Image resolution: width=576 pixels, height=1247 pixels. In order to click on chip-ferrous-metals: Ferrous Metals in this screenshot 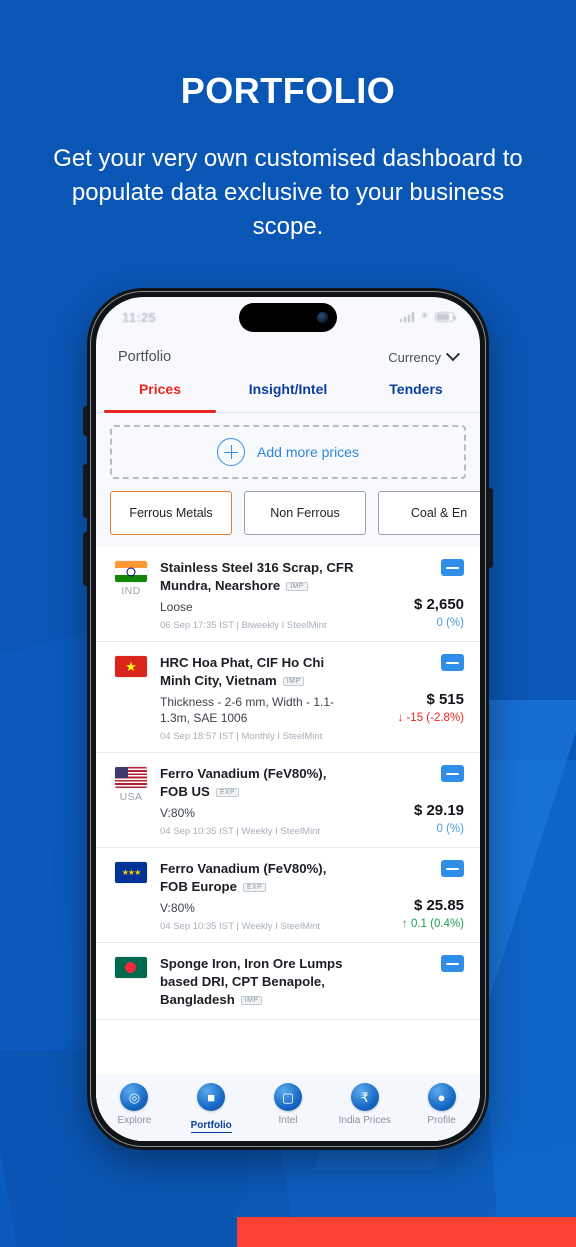, I will do `click(171, 513)`.